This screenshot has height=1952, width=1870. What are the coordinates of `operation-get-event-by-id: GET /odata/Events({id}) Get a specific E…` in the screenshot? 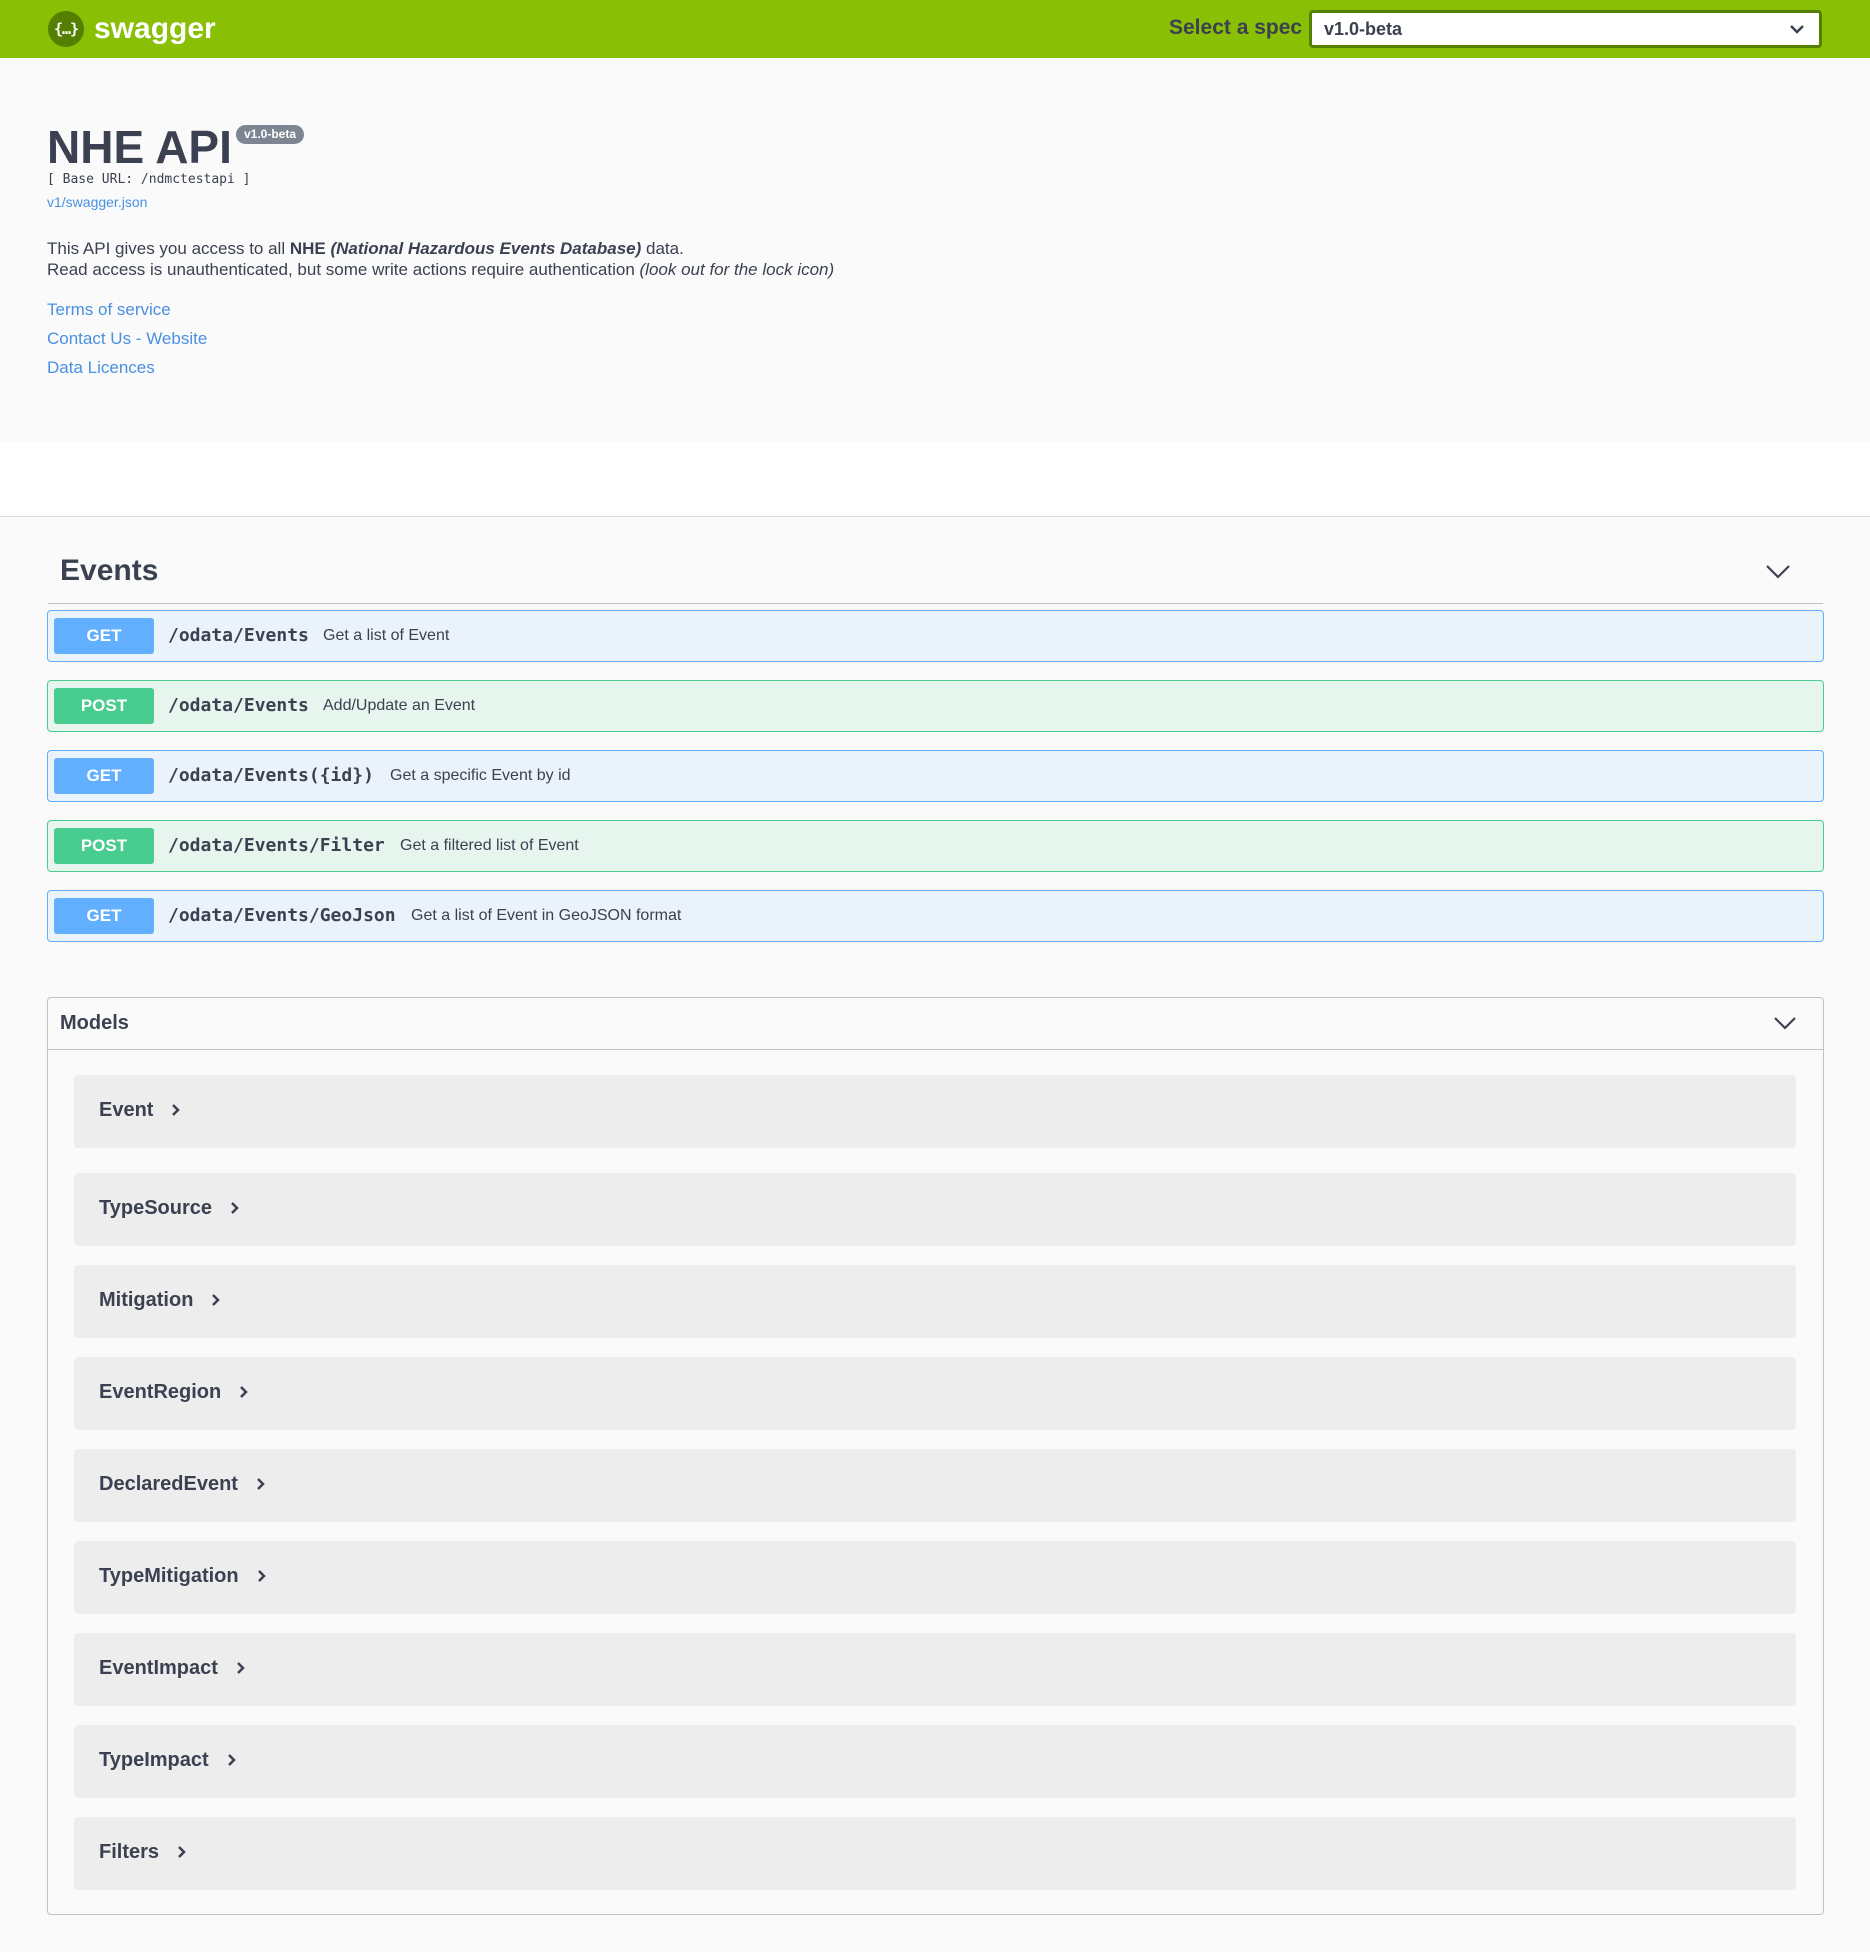 It's located at (935, 776).